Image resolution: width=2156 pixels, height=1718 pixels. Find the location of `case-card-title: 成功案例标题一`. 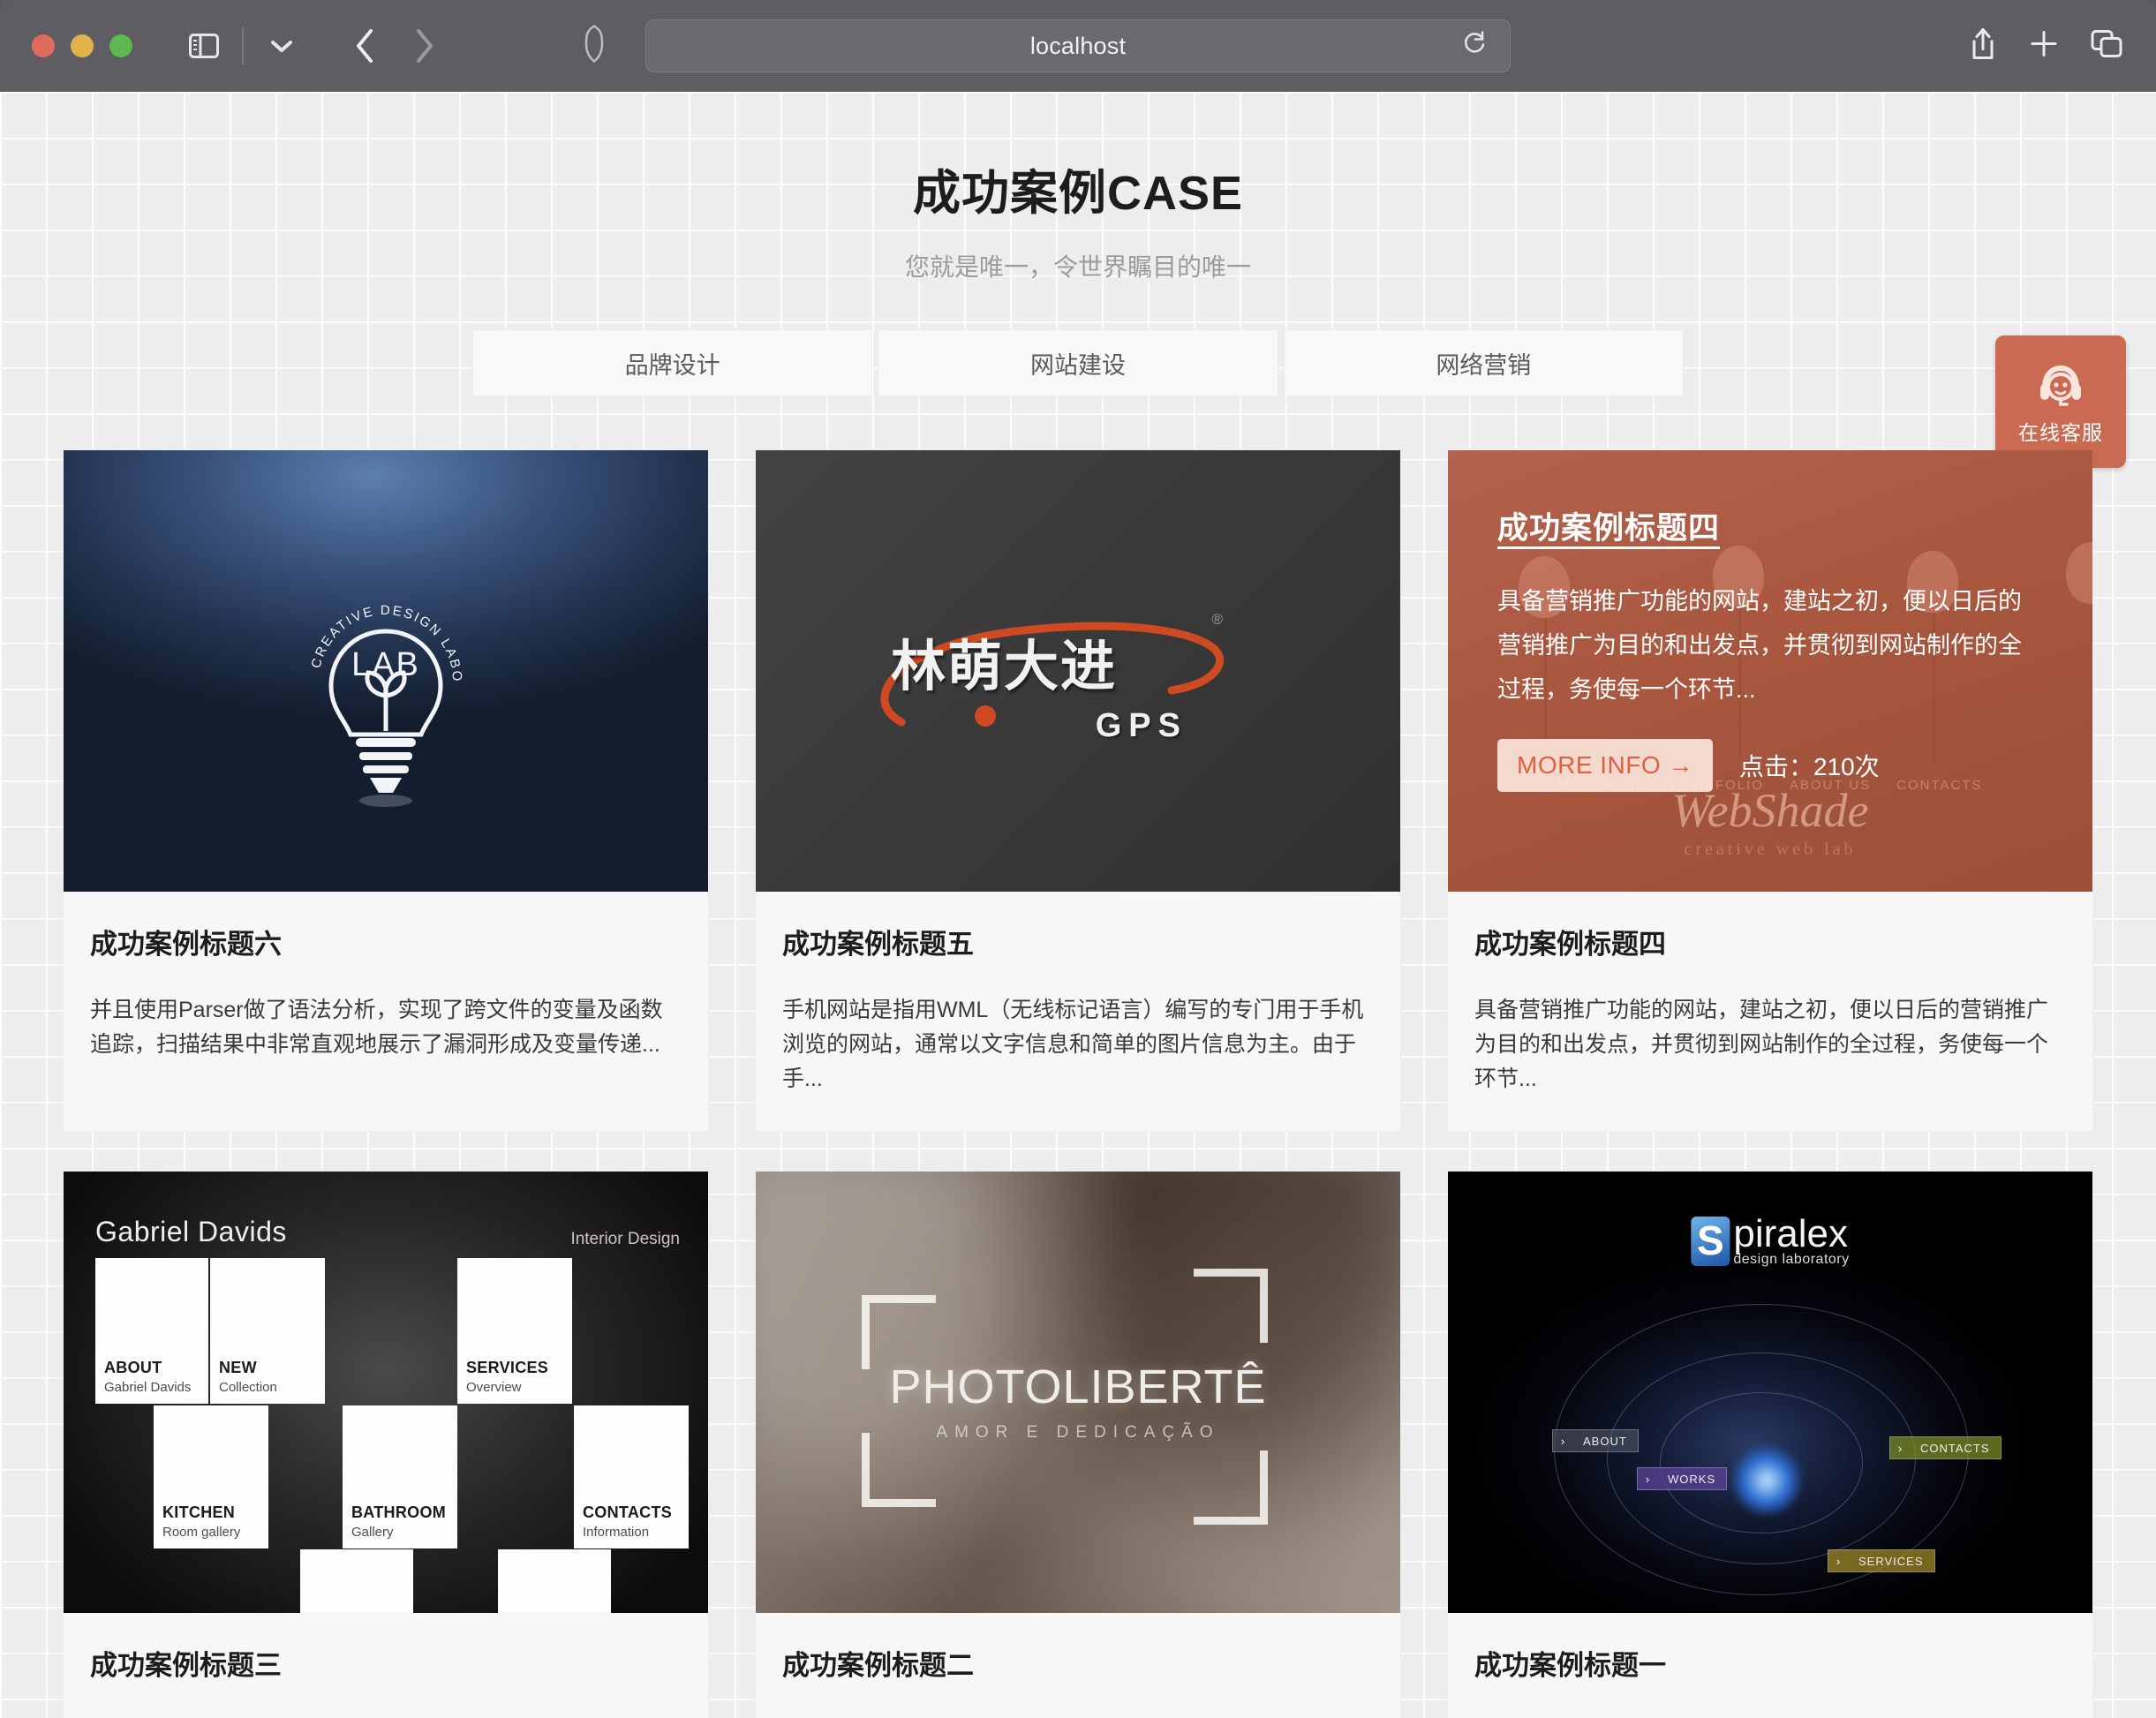

case-card-title: 成功案例标题一 is located at coordinates (1570, 1666).